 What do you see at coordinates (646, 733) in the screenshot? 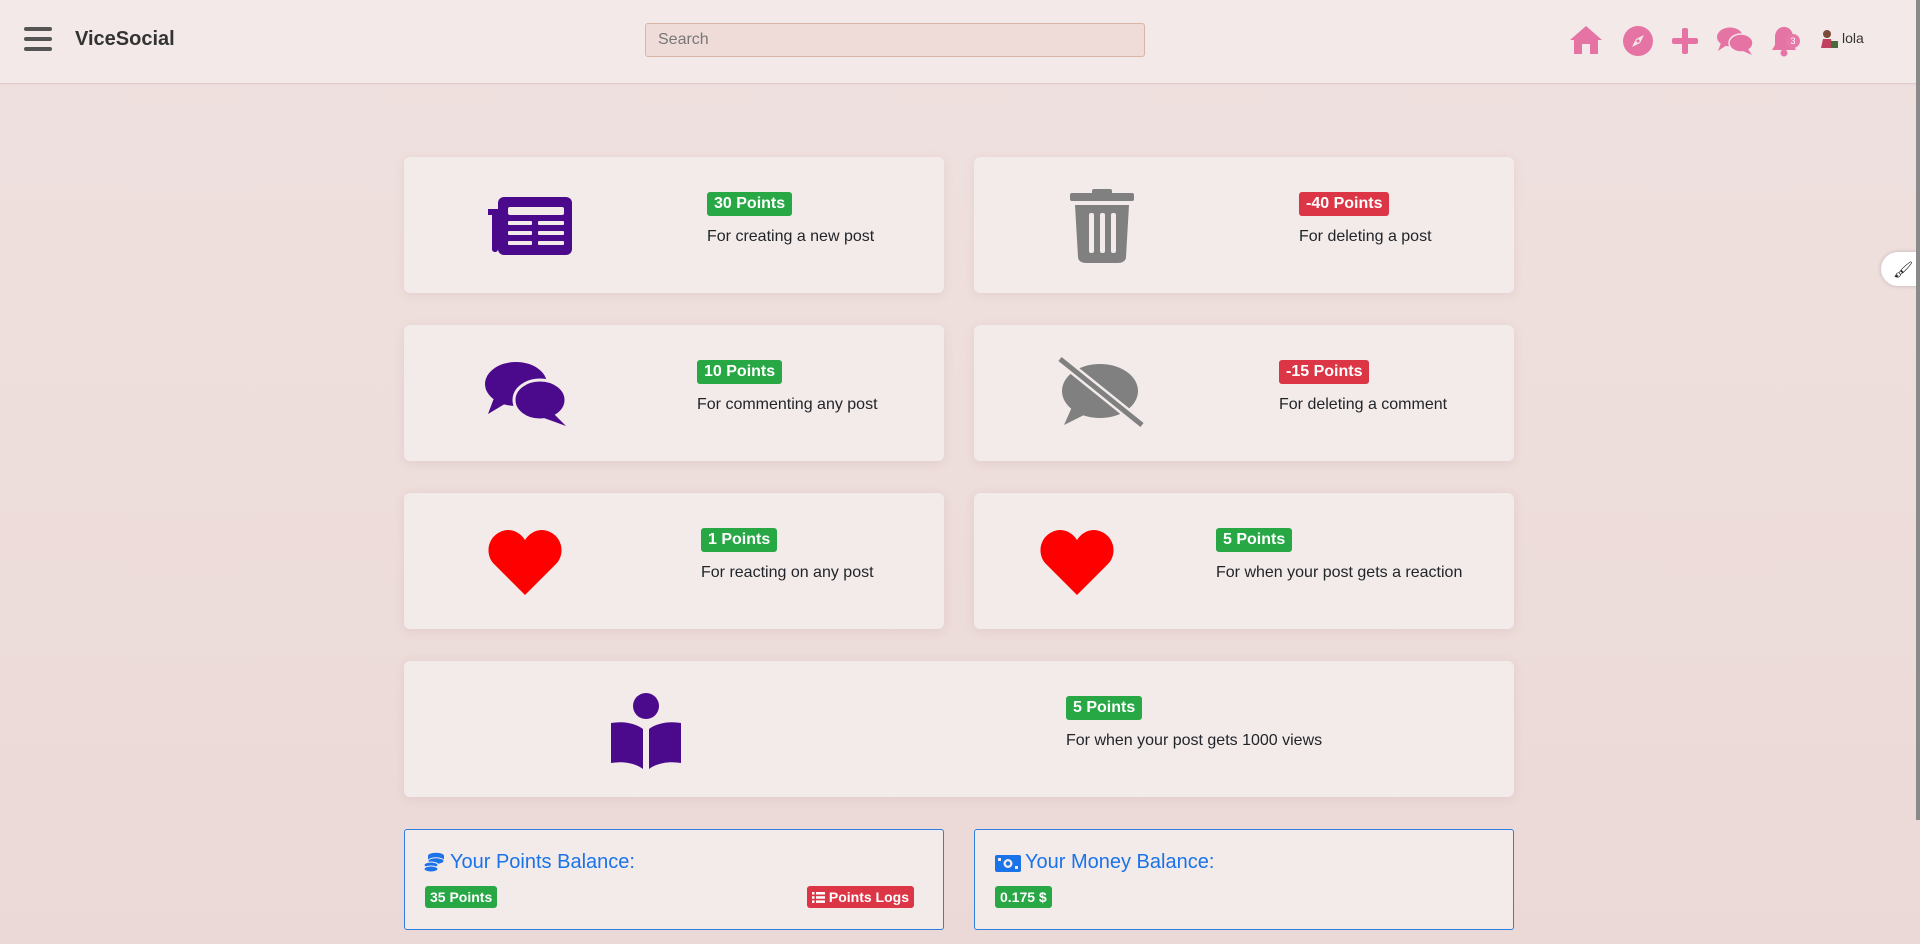
I see `book-reader-icon` at bounding box center [646, 733].